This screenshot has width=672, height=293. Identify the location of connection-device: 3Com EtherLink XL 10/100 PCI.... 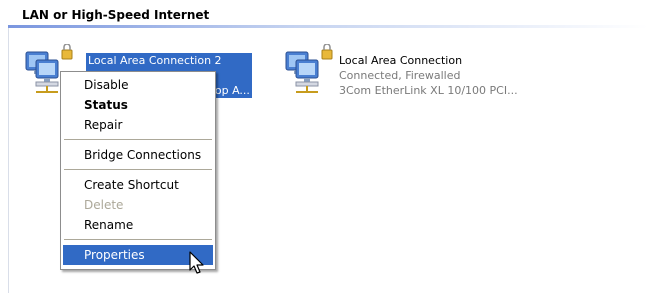
(428, 90).